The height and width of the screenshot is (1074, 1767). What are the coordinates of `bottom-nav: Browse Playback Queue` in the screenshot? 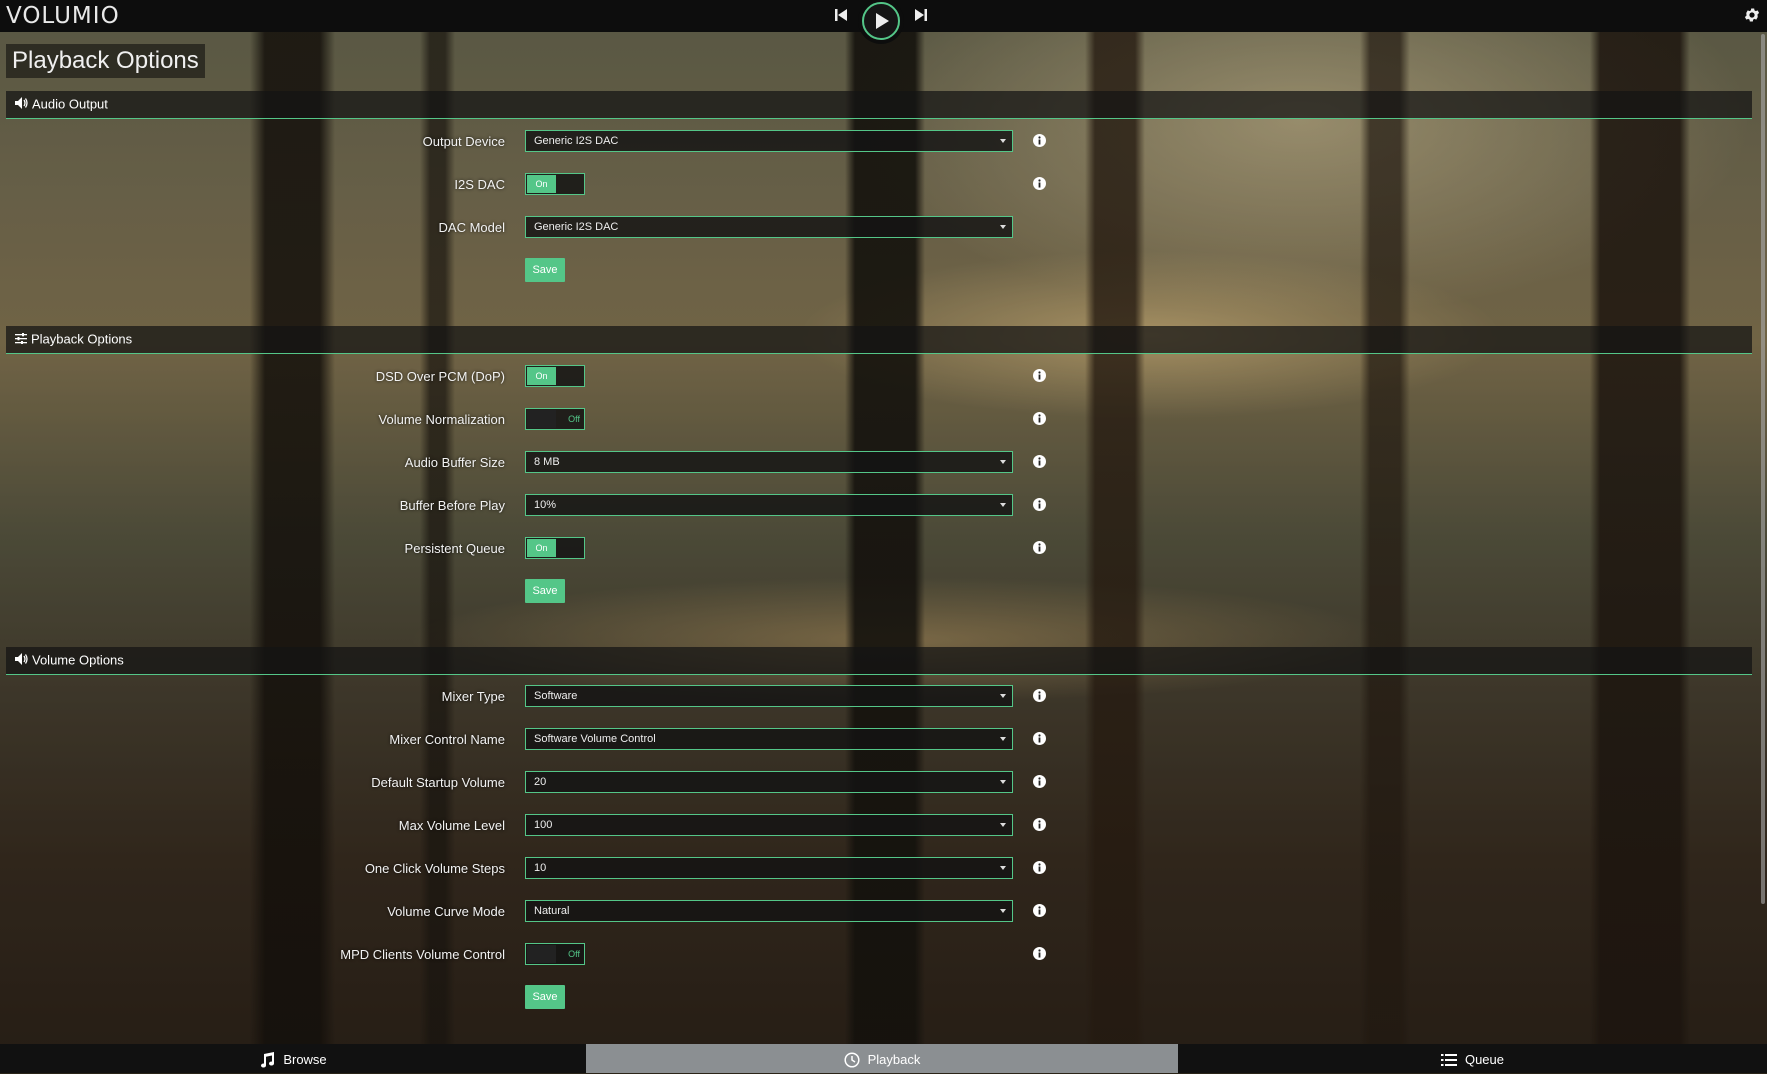 It's located at (883, 1058).